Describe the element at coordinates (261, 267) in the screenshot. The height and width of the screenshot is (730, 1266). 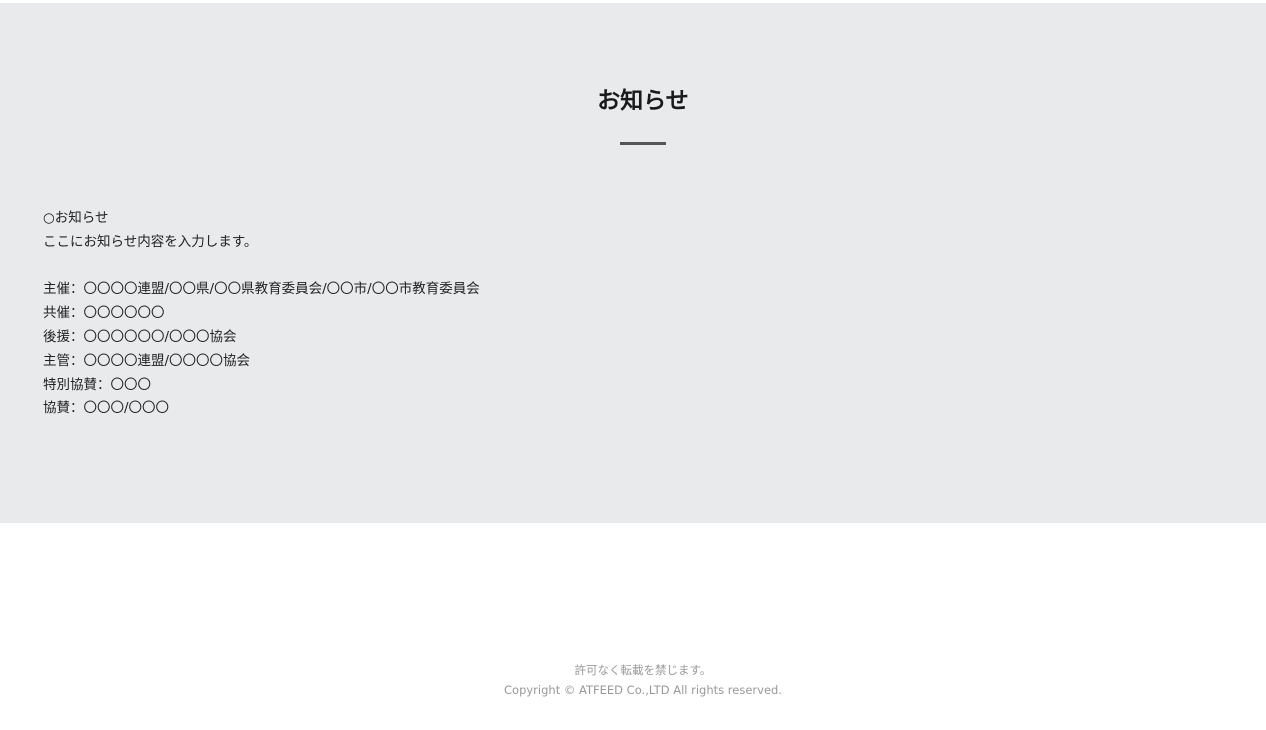
I see `notice-blank-line` at that location.